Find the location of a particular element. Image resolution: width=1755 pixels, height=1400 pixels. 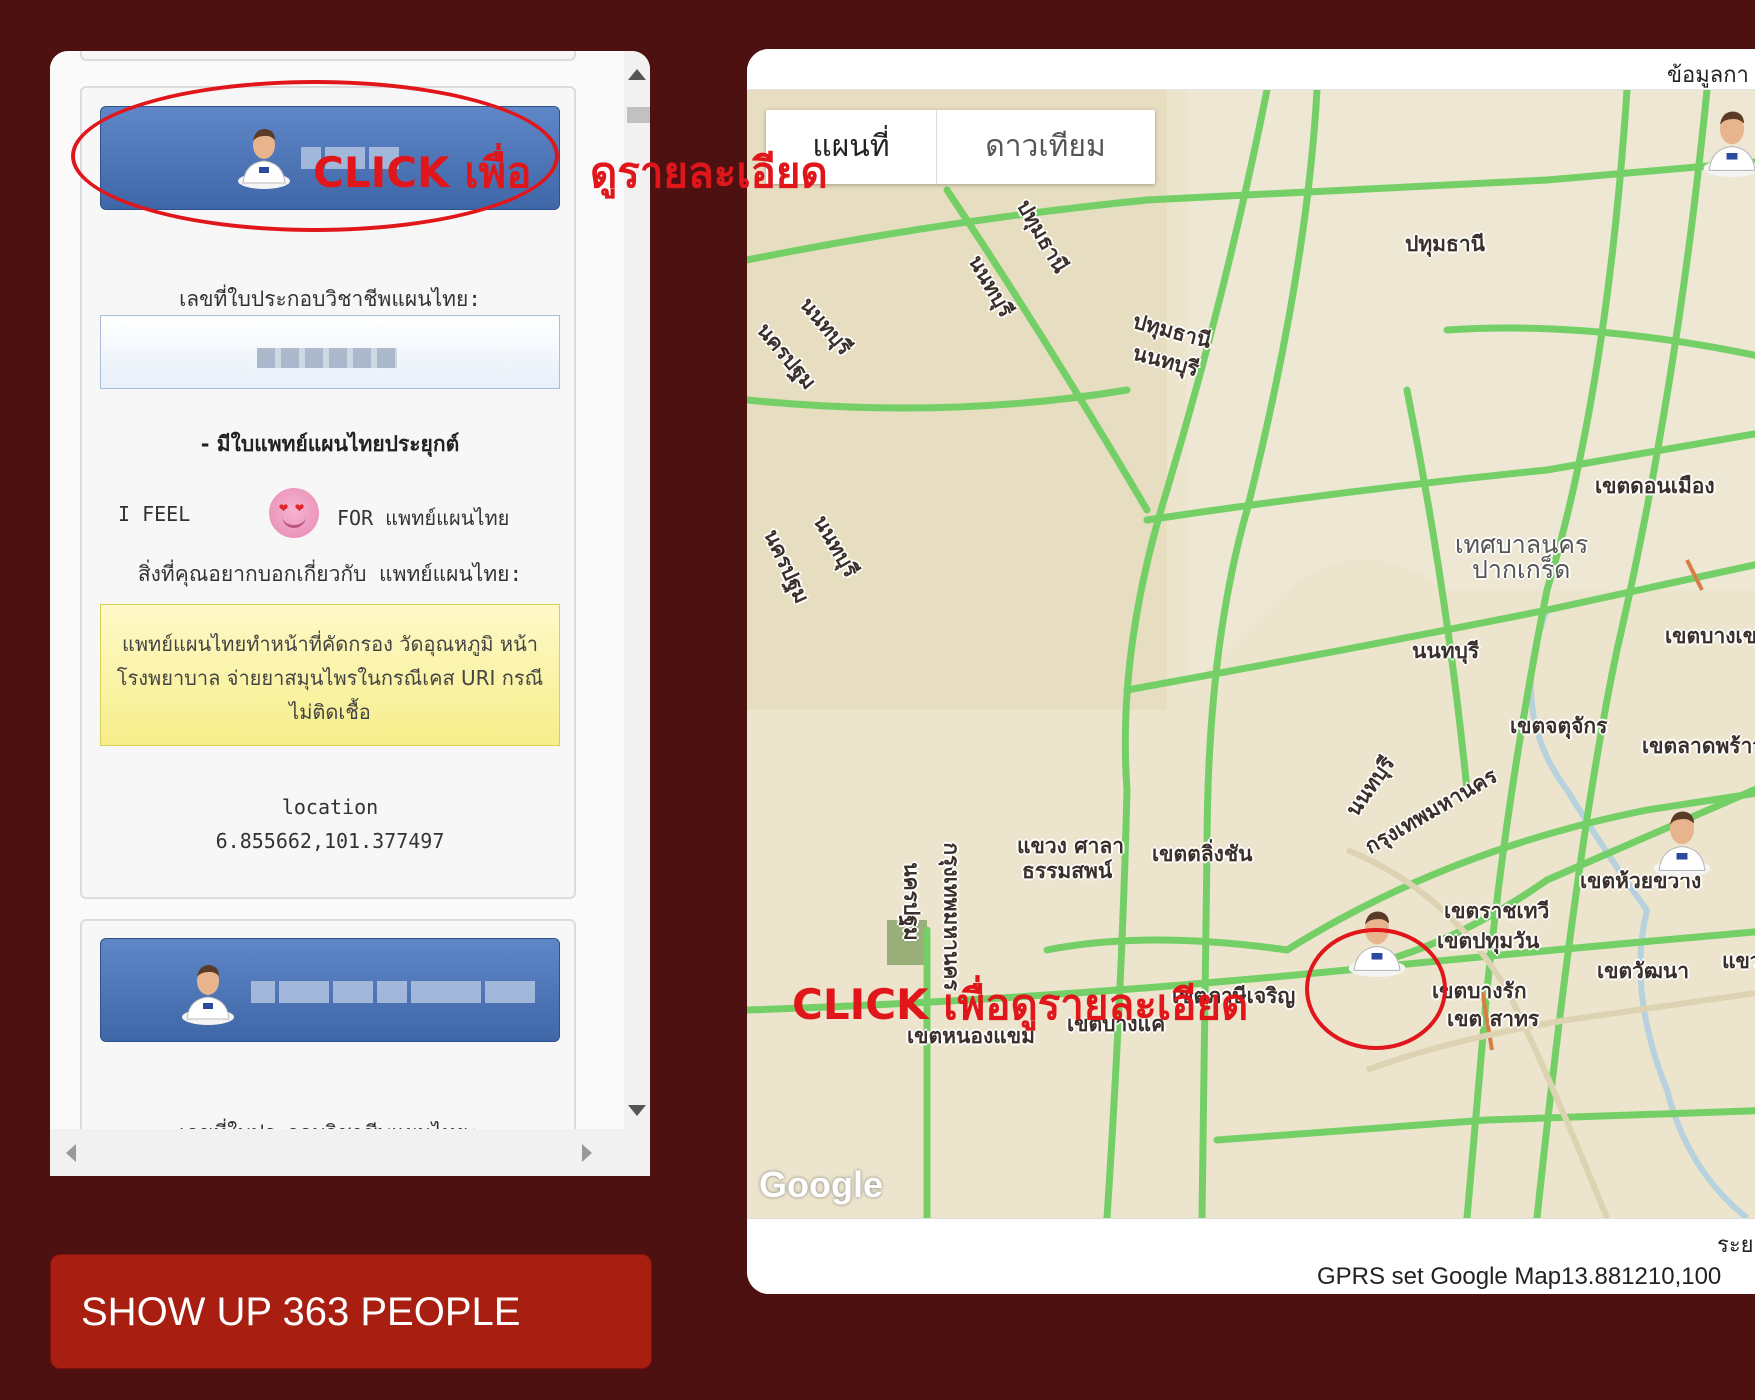

map-label: เขตปทุมวัน is located at coordinates (1488, 941).